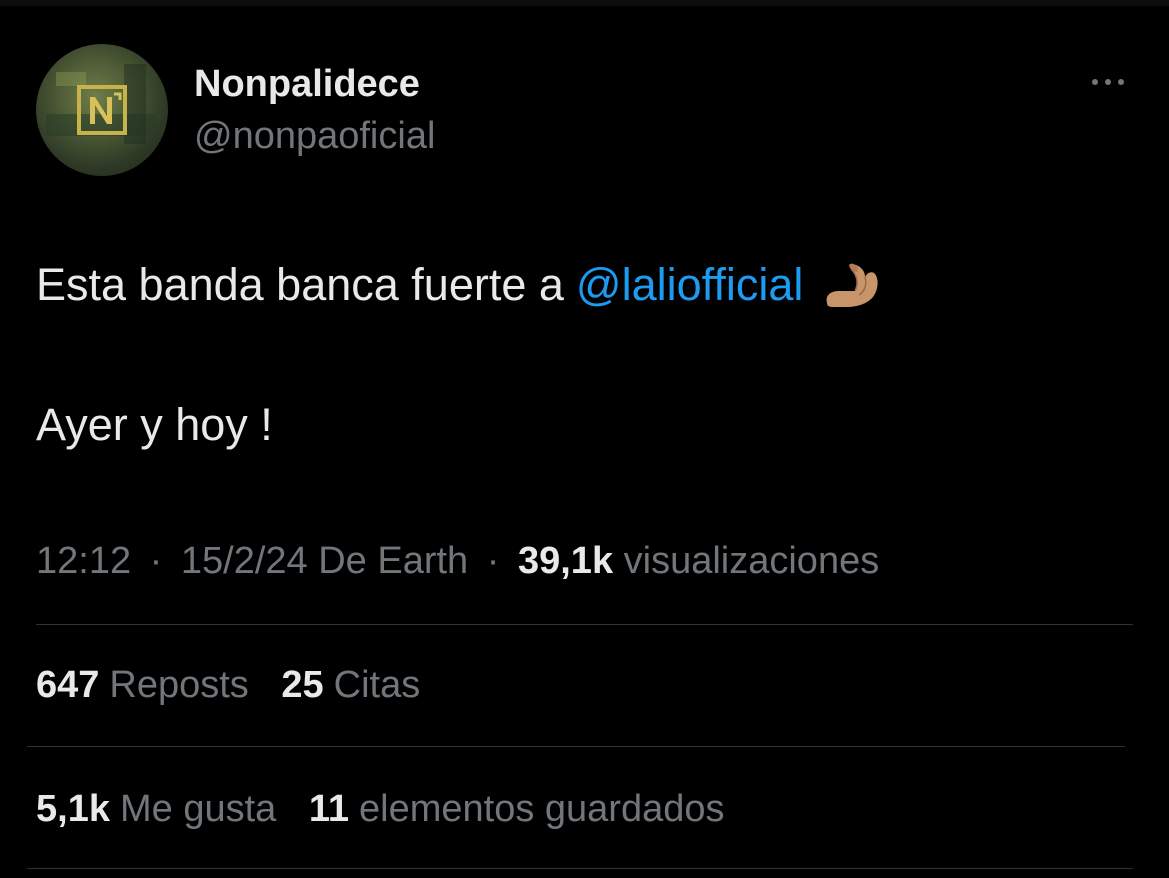 This screenshot has width=1169, height=878. I want to click on reposts-count: 647, so click(68, 685).